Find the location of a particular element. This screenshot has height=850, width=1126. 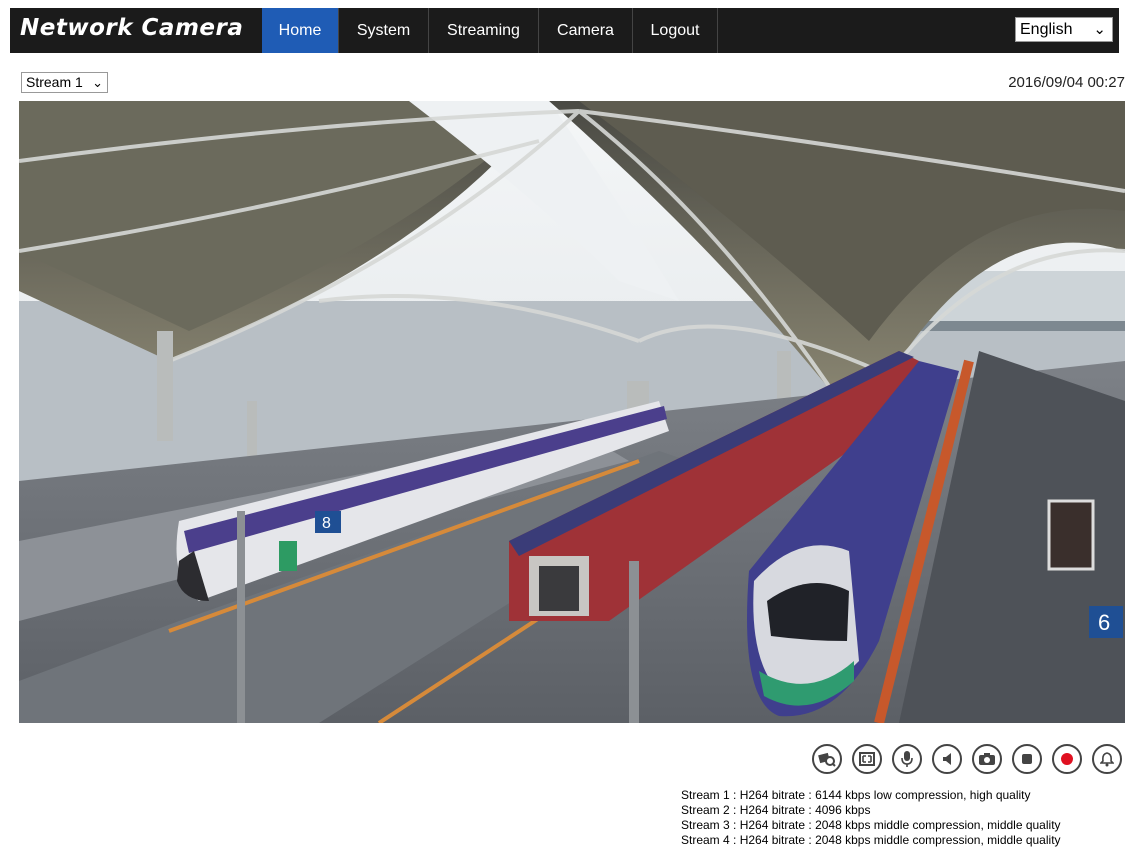

nav-camera: Camera is located at coordinates (586, 30).